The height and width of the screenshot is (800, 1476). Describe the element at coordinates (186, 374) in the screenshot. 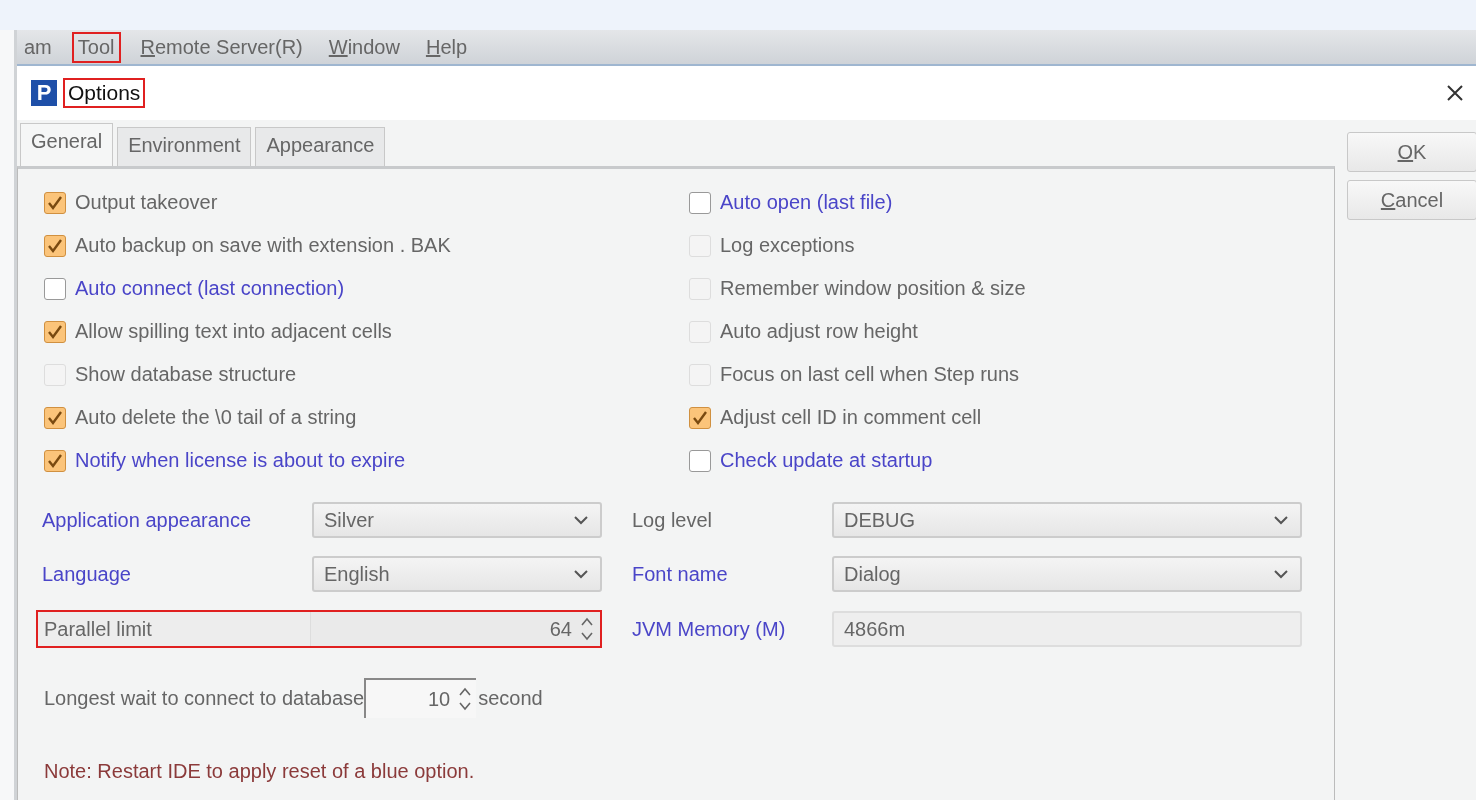

I see `checkbox-label: Show database structure` at that location.